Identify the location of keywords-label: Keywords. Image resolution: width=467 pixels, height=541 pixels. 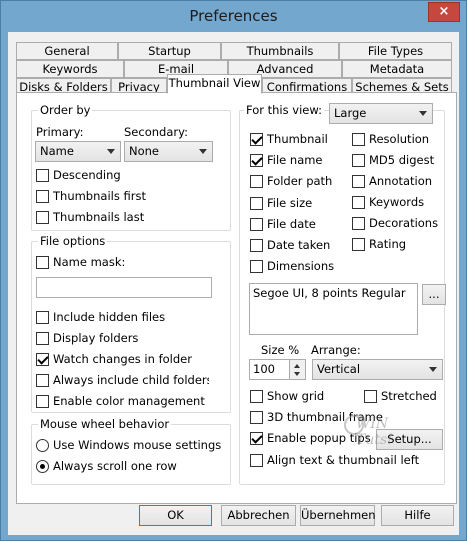
(397, 202).